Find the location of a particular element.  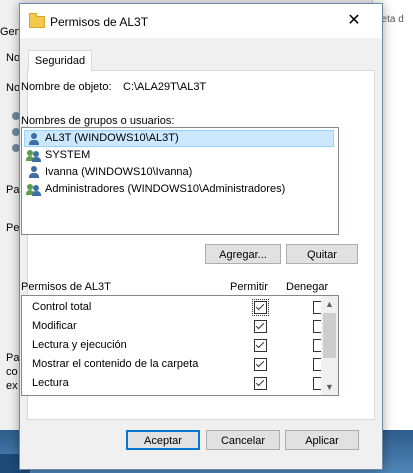

permission-row: Mostrar el contenido de la carpeta is located at coordinates (174, 364).